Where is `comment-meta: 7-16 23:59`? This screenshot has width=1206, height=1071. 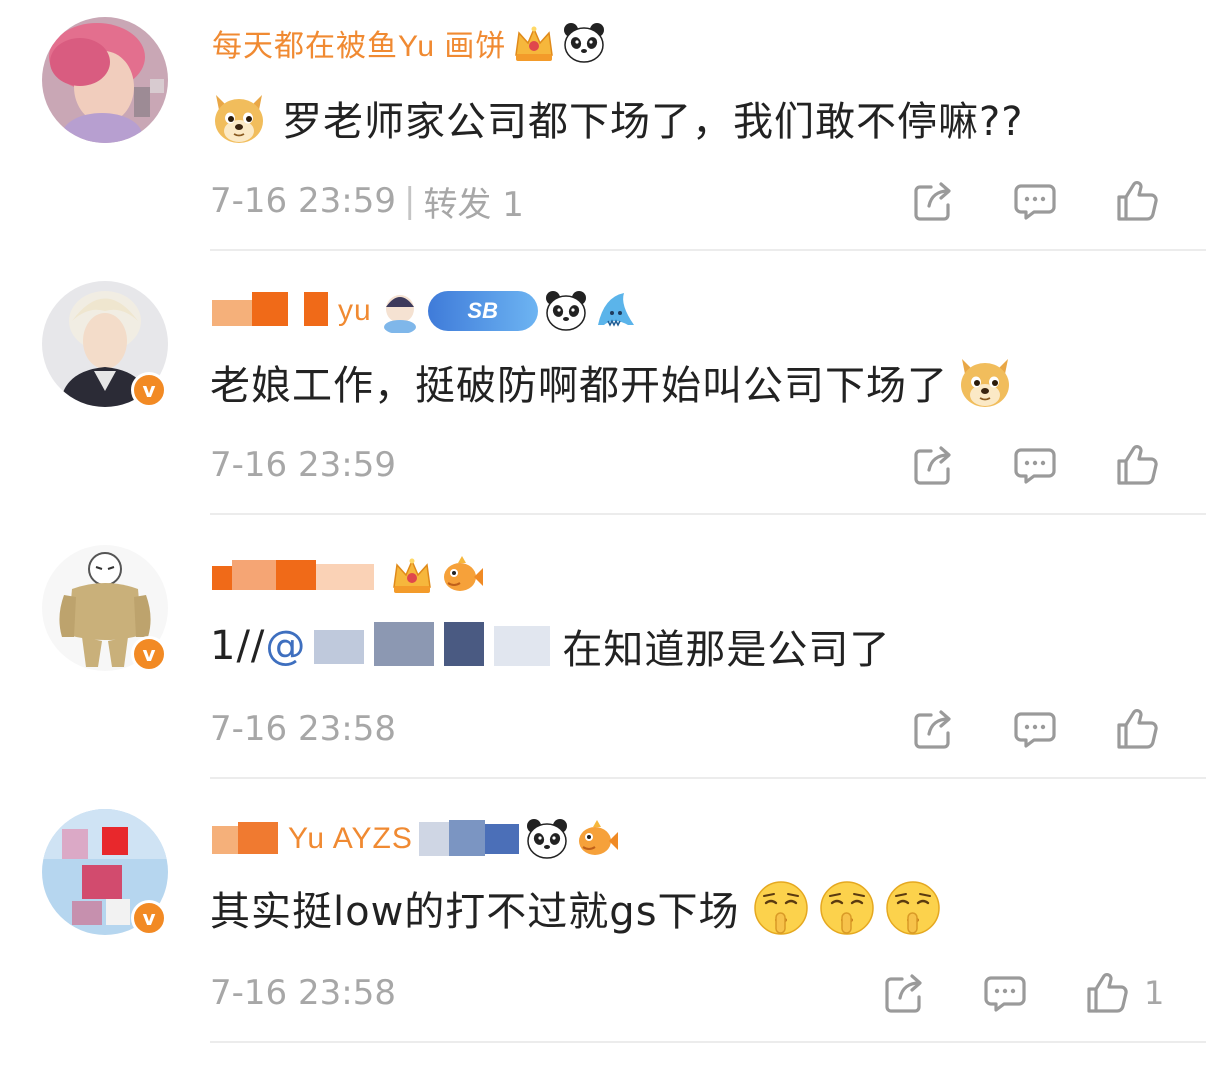
comment-meta: 7-16 23:59 is located at coordinates (303, 465).